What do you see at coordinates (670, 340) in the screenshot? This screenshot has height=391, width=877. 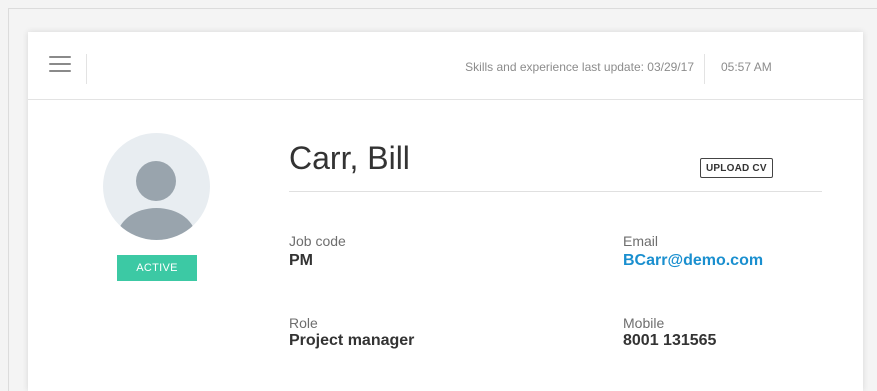 I see `mobile-value: 8001 131565` at bounding box center [670, 340].